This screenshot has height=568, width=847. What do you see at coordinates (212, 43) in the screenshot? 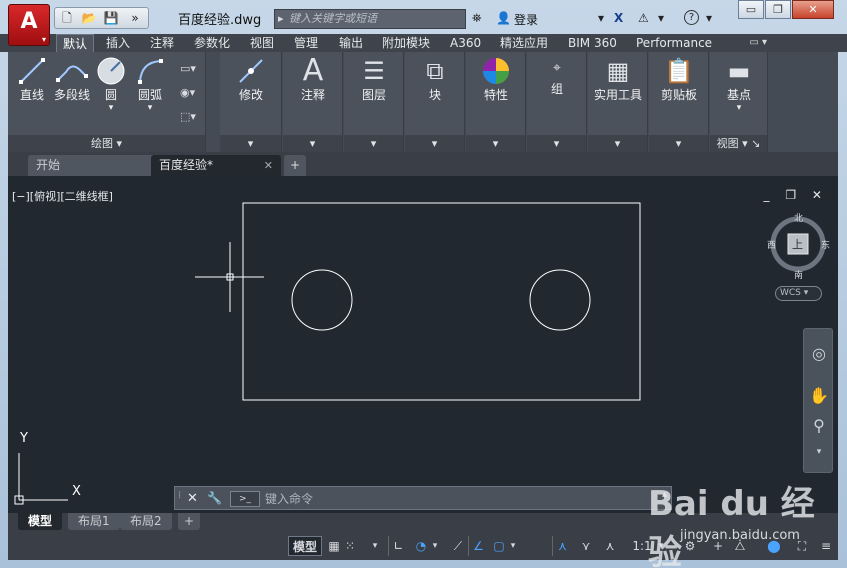
I see `tab-parametric: 参数化` at bounding box center [212, 43].